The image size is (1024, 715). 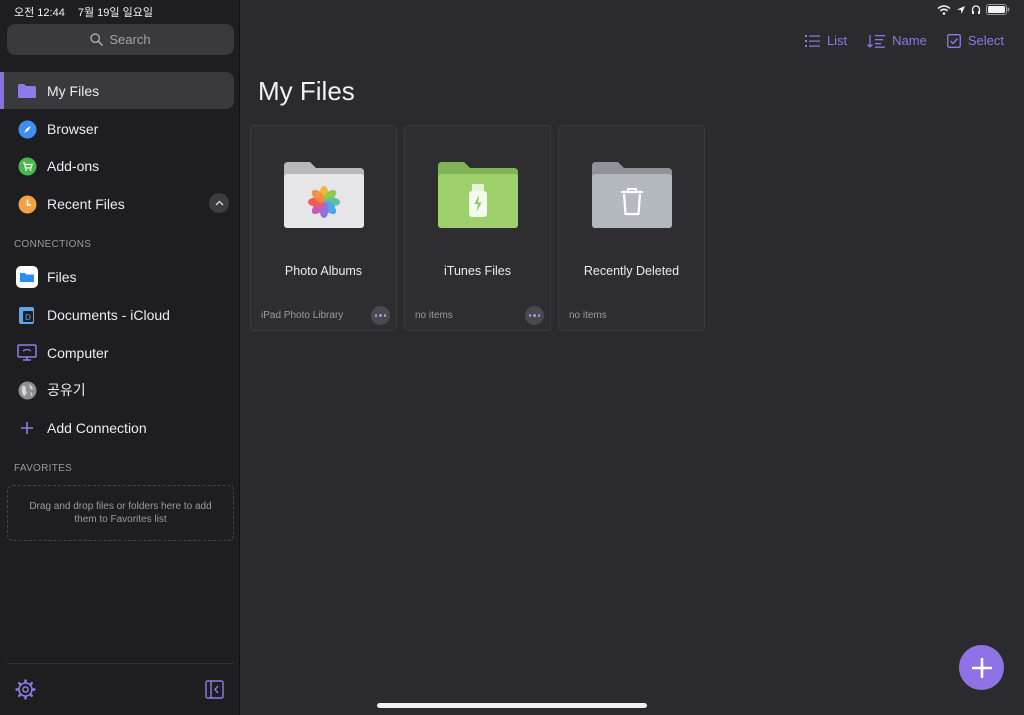 I want to click on sidebar-item-label: Add-ons, so click(x=73, y=165).